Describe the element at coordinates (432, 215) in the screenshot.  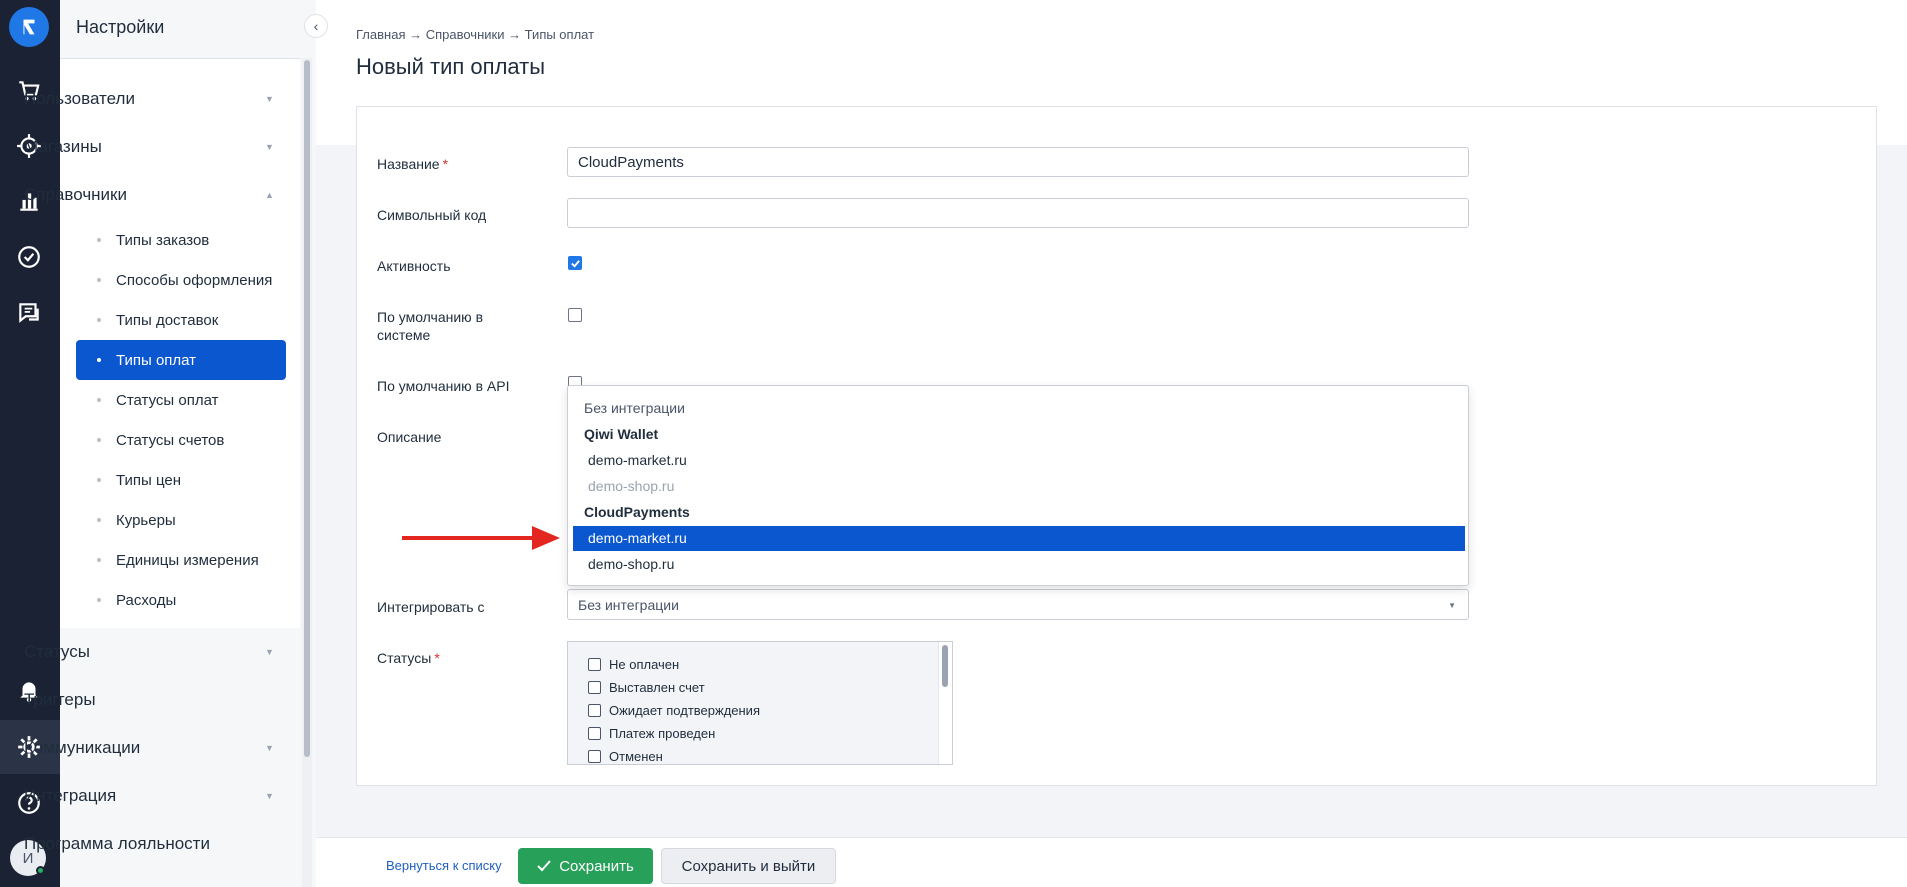
I see `code-label: Символьный код` at that location.